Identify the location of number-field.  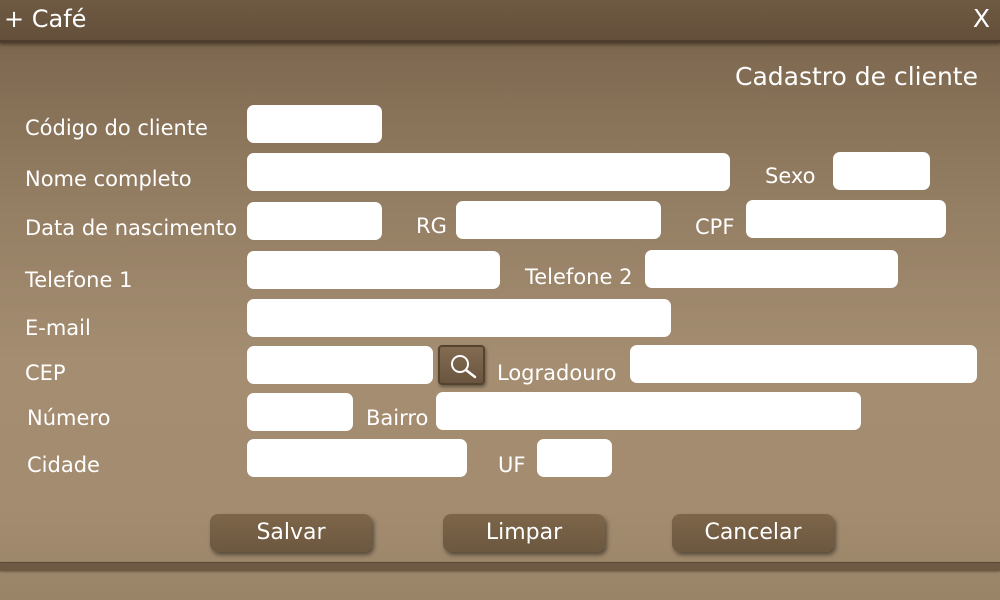
(300, 412).